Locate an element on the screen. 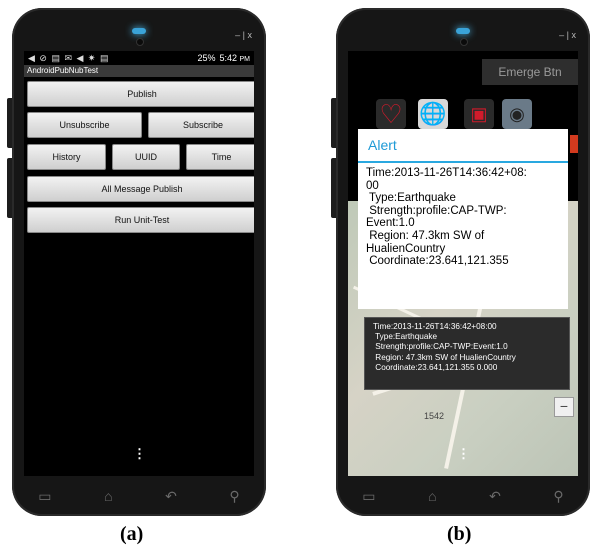 The width and height of the screenshot is (592, 553). red-indicator is located at coordinates (574, 144).